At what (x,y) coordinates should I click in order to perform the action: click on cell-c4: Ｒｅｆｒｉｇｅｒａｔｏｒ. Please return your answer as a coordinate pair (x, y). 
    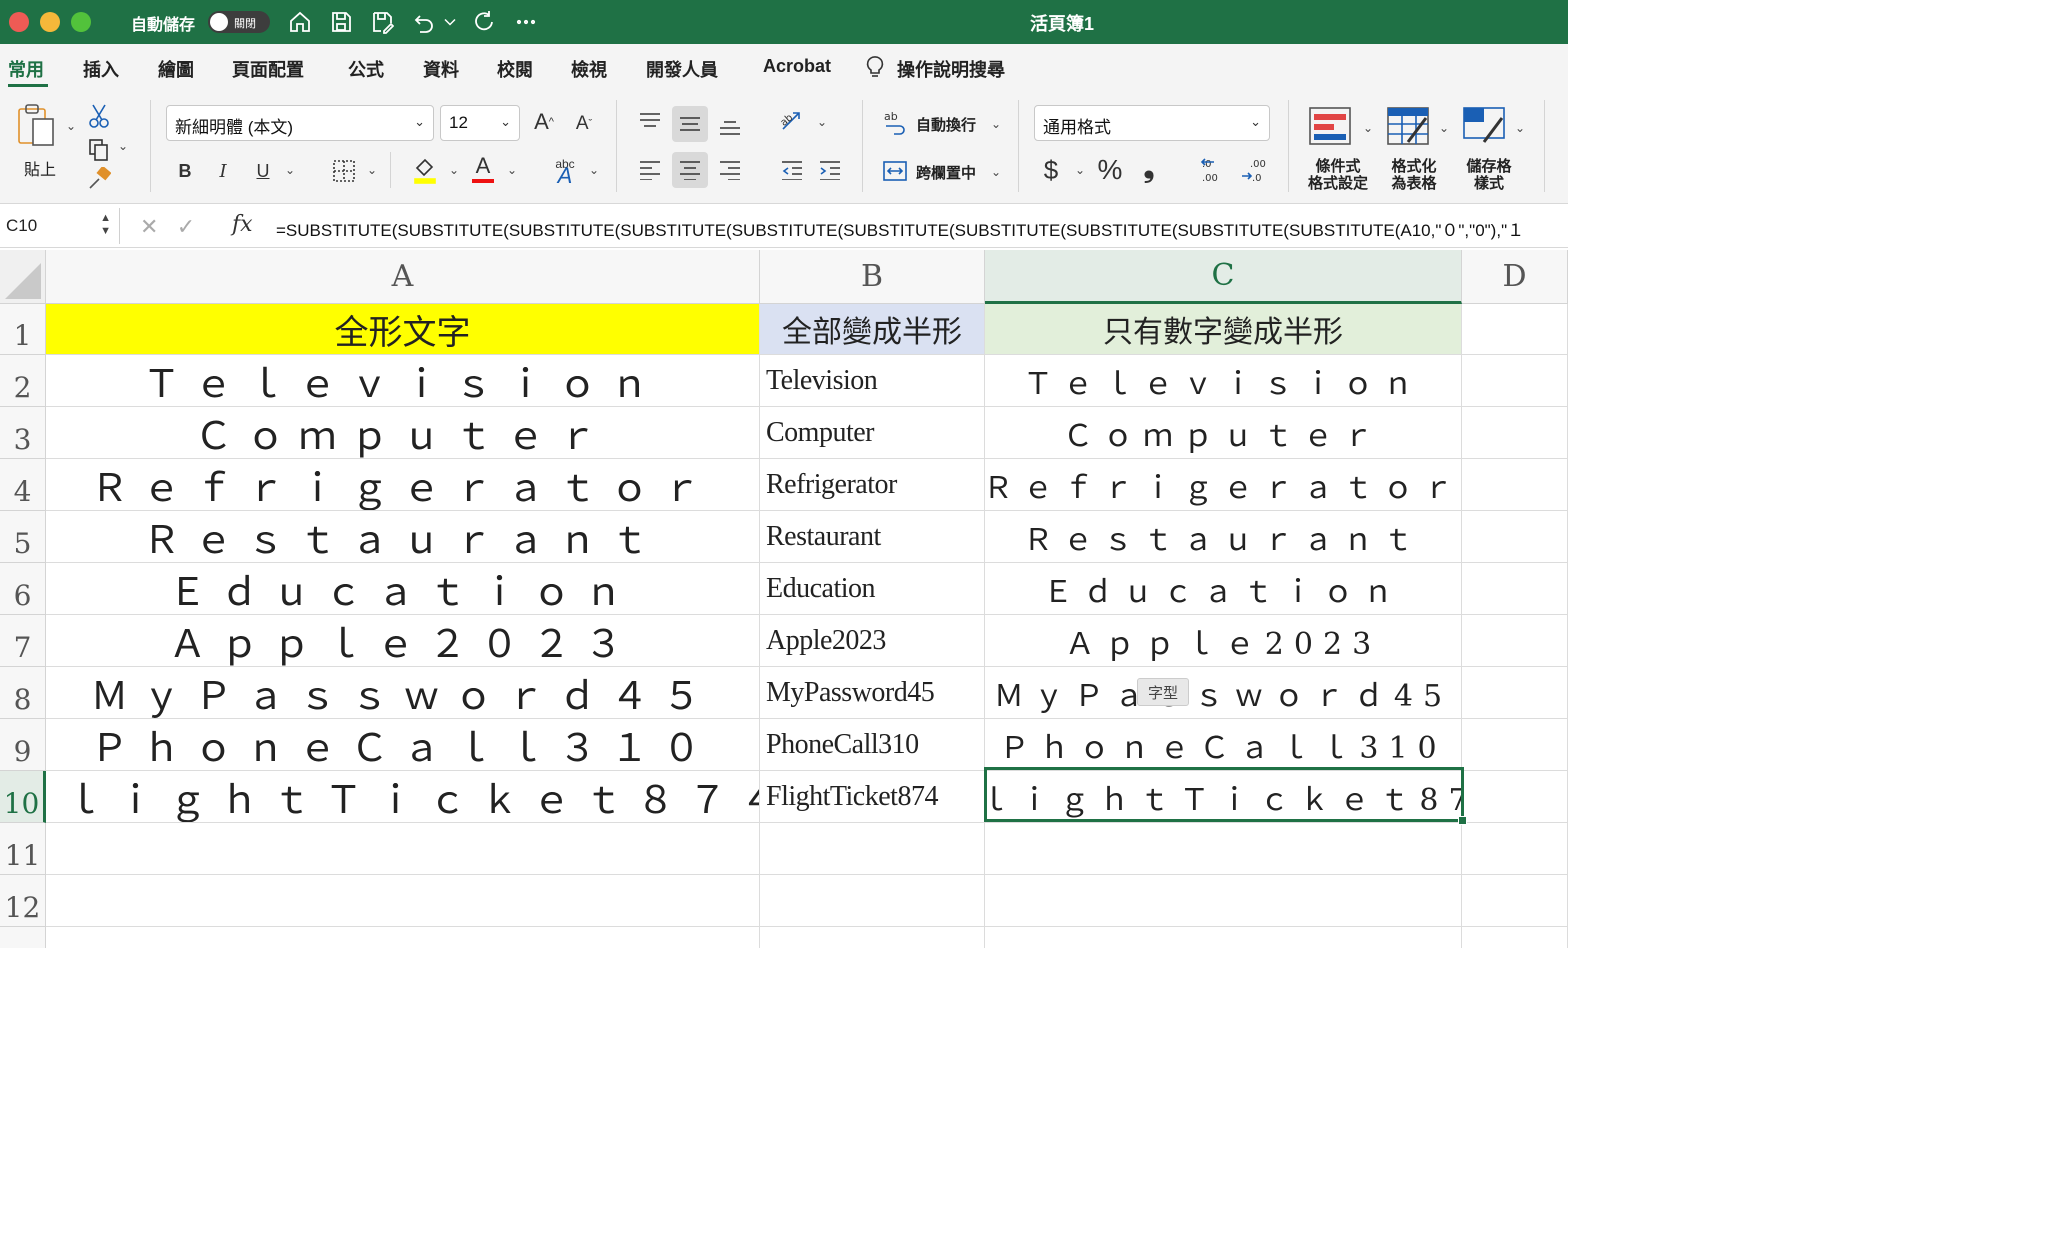
    Looking at the image, I should click on (1223, 485).